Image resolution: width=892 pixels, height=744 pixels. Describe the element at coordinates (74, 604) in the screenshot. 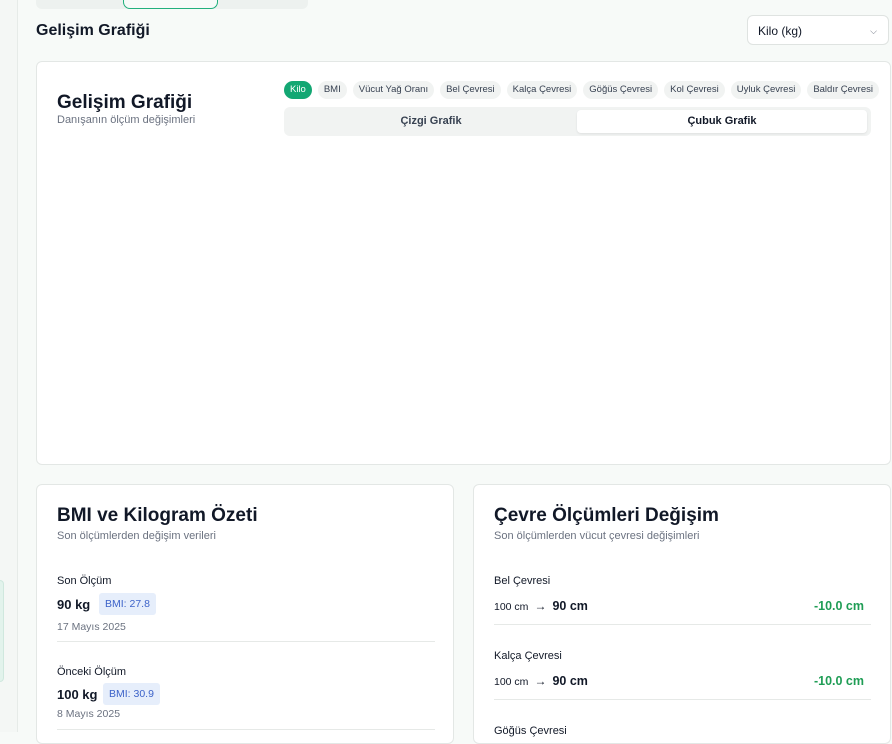

I see `latest-weight: 90 kg` at that location.